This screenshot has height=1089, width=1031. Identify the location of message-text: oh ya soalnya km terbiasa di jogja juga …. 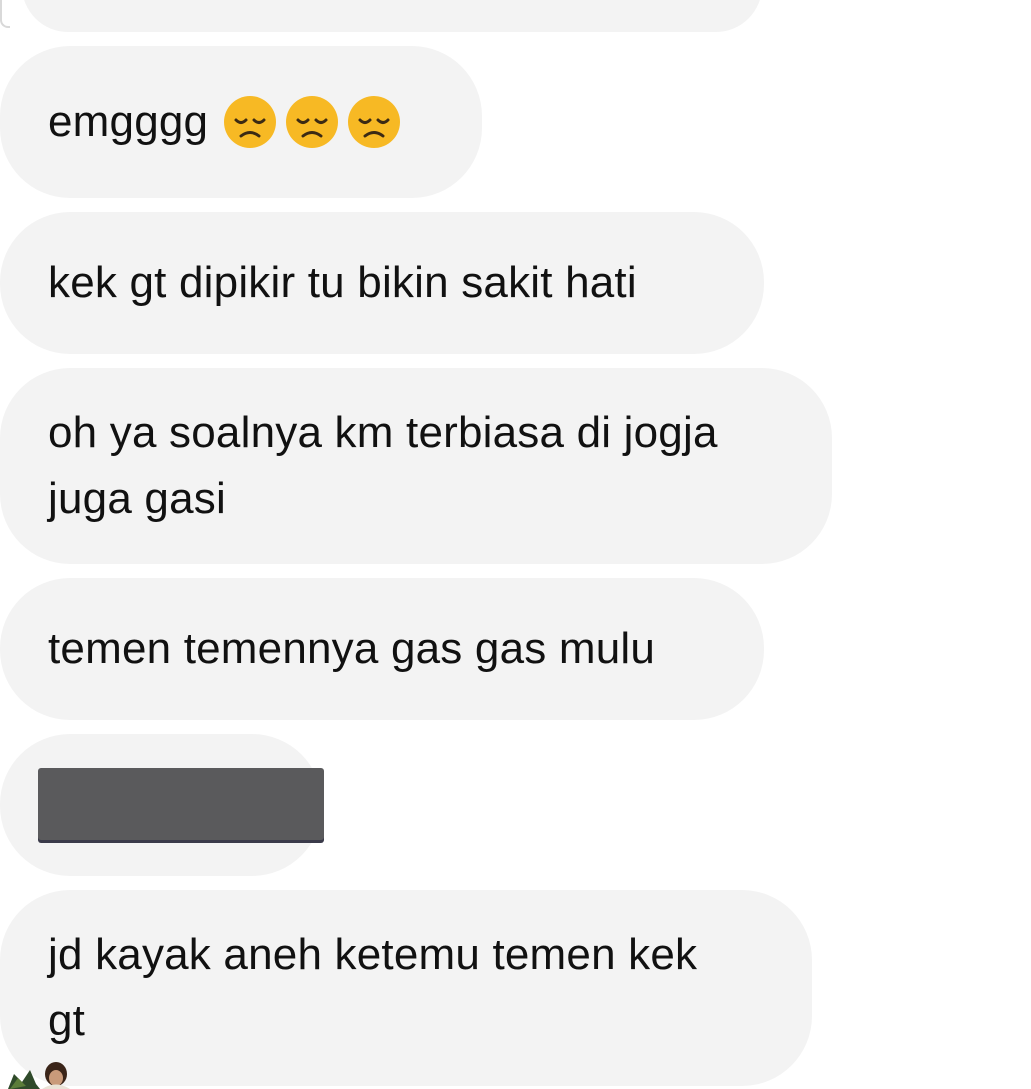
(383, 465).